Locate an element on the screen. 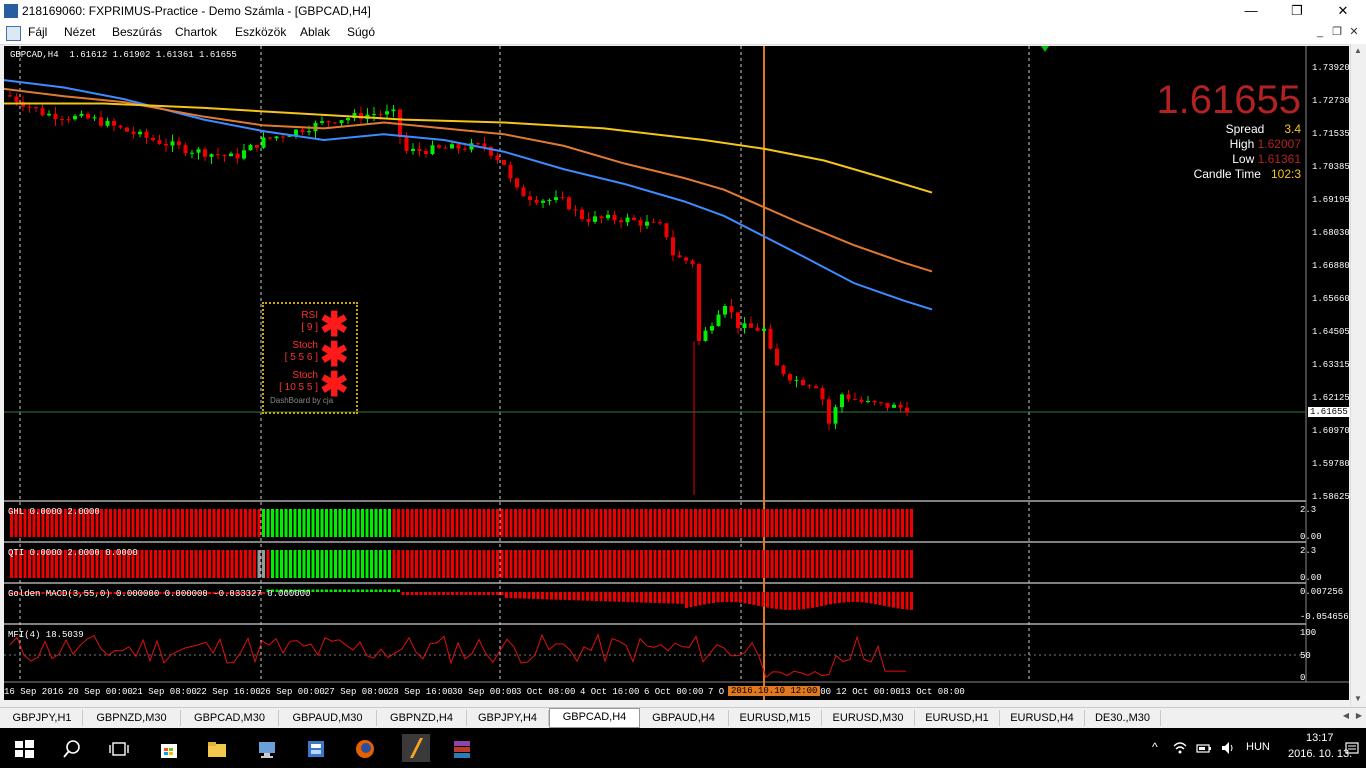  wifi-icon is located at coordinates (1180, 748).